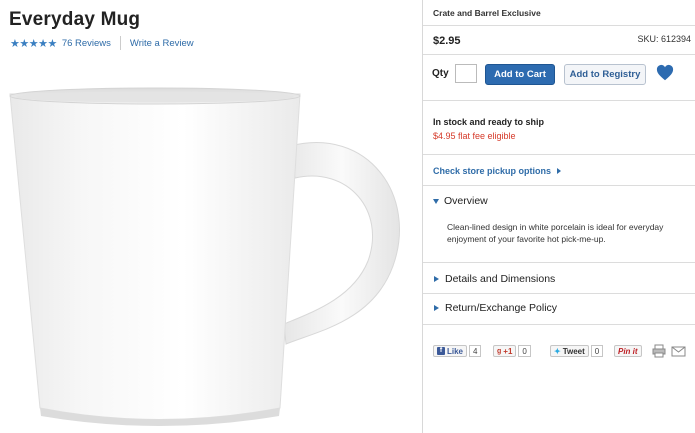 This screenshot has width=695, height=433. I want to click on star-rating-icon: ★★★★★, so click(33, 43).